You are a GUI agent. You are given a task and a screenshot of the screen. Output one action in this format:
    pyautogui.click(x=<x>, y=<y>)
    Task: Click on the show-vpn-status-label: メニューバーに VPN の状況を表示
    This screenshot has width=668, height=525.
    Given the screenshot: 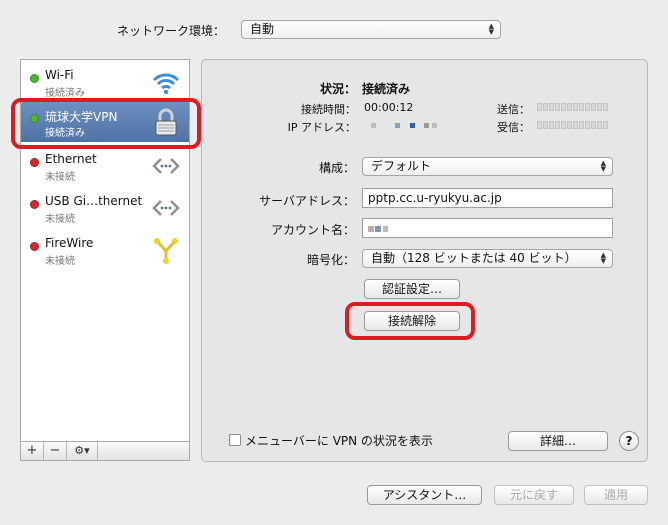 What is the action you would take?
    pyautogui.click(x=339, y=441)
    